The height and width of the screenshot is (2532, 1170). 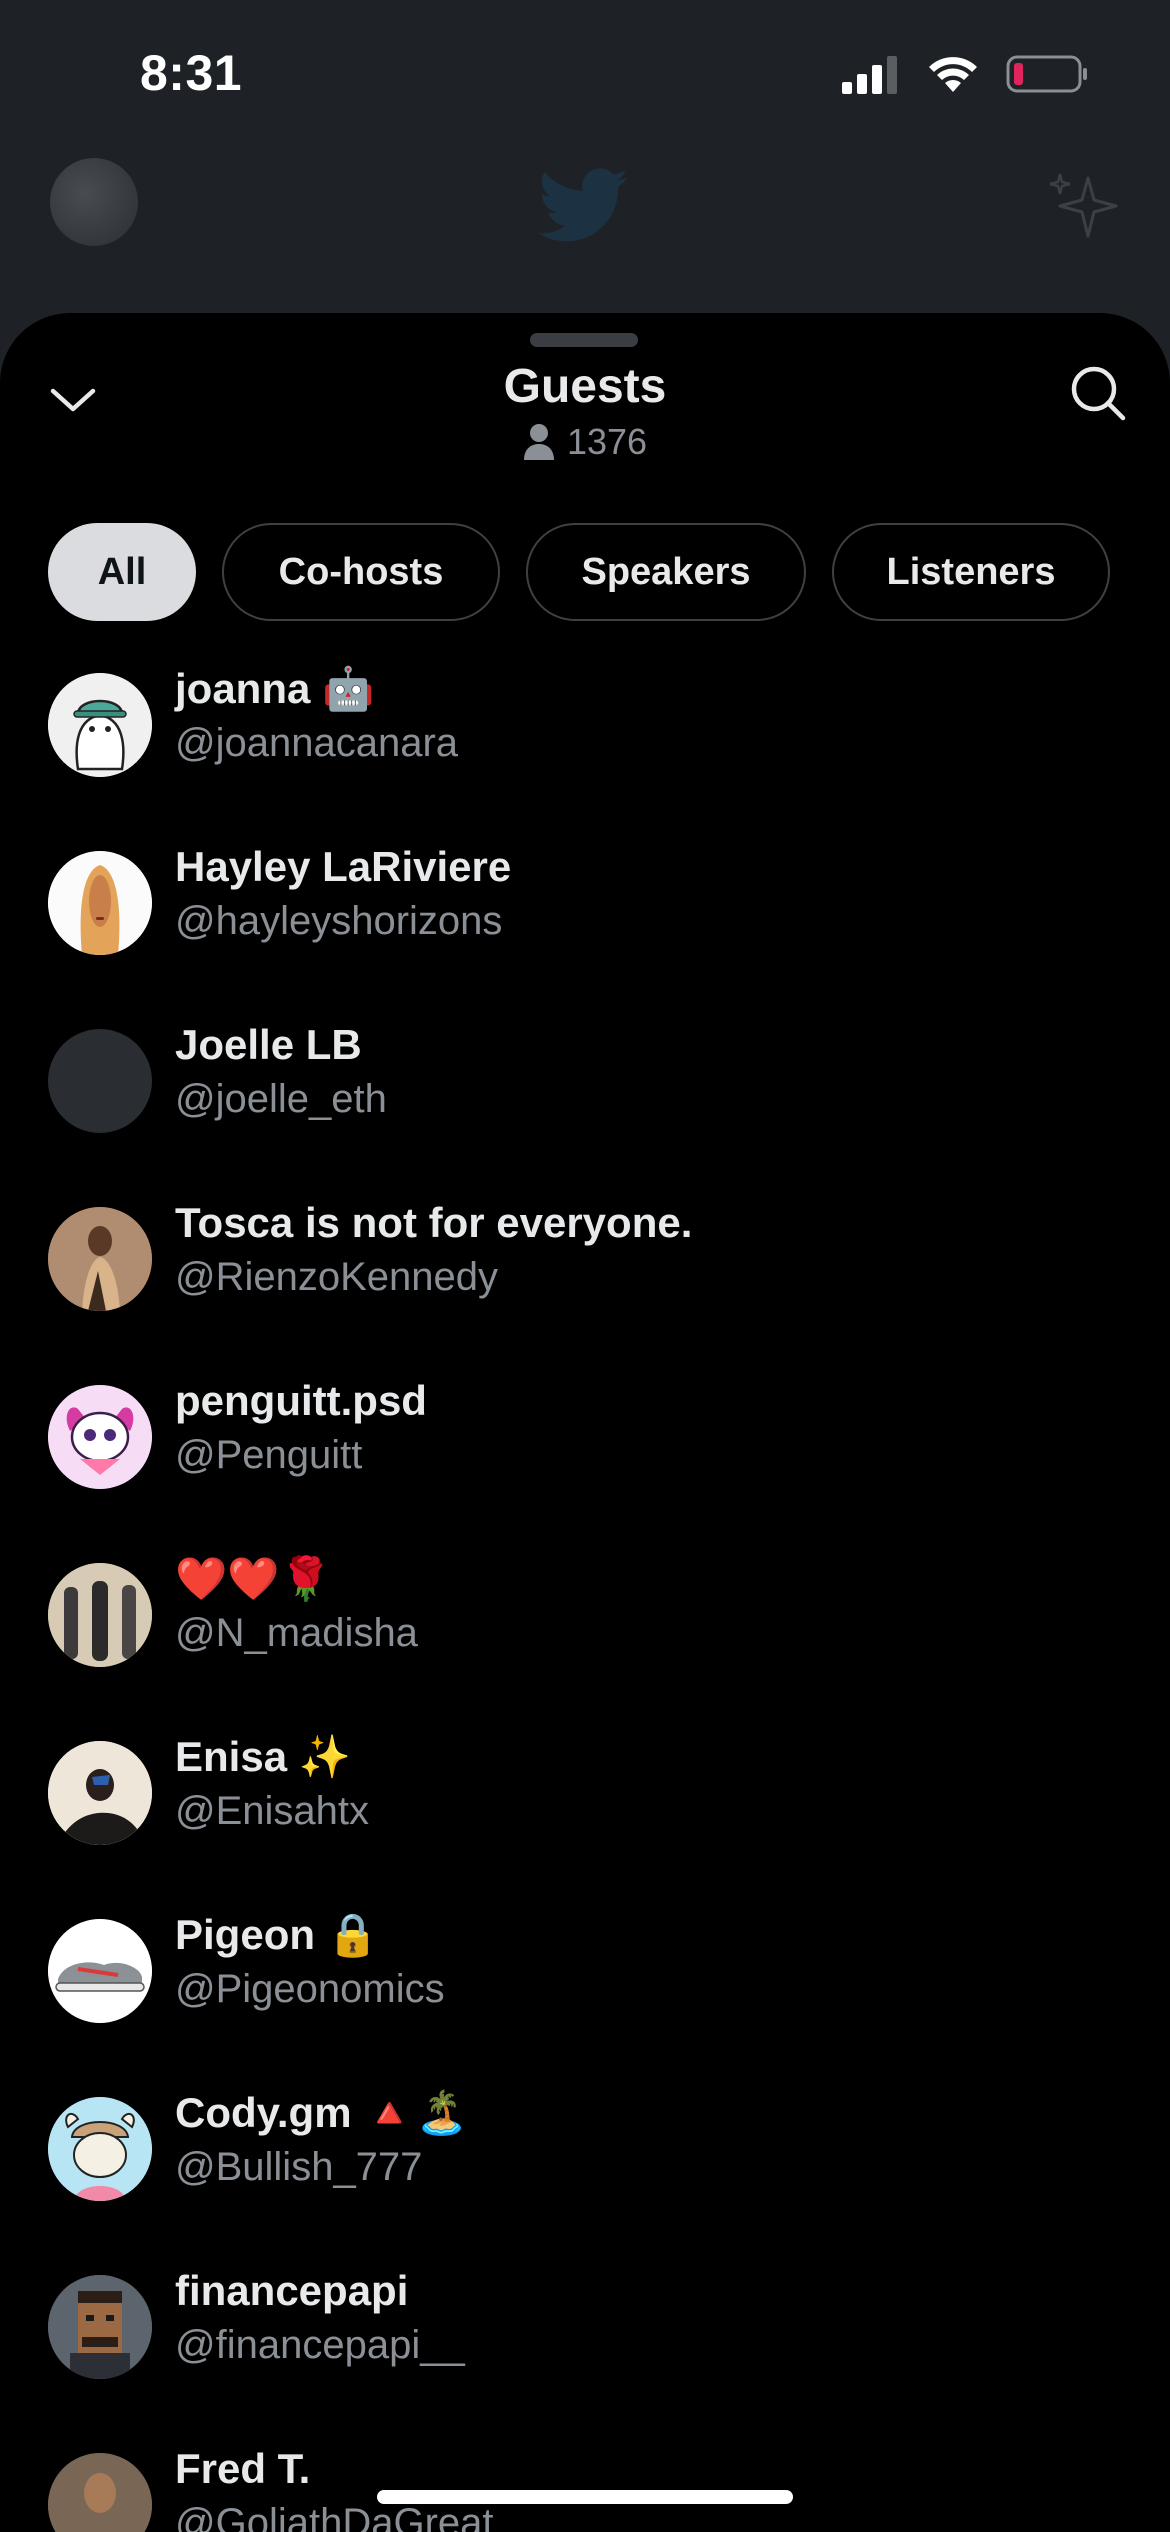 I want to click on guest-name: financepapi, so click(x=292, y=2290).